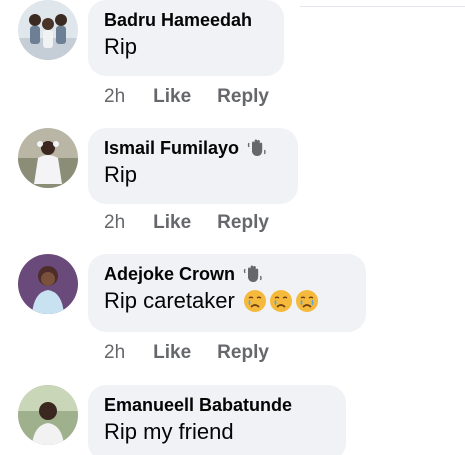 The width and height of the screenshot is (465, 455). I want to click on comment-bubble: Ismail Fumilayo Rip, so click(193, 166).